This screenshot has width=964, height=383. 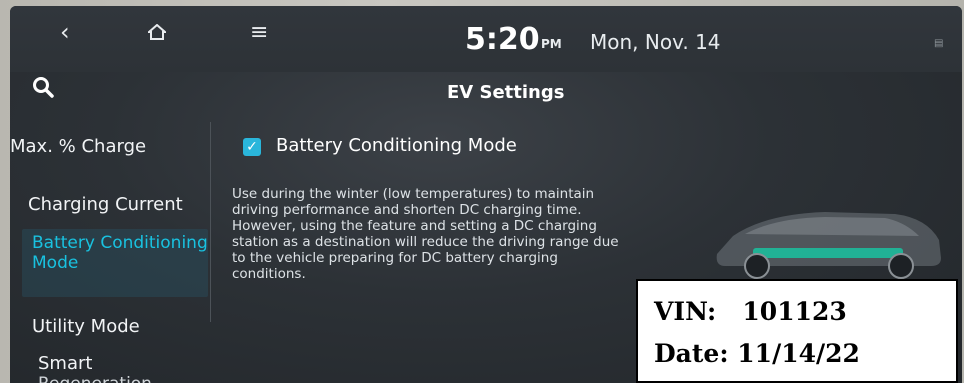 What do you see at coordinates (105, 204) in the screenshot?
I see `sidebar-item-charging-current: Charging Current` at bounding box center [105, 204].